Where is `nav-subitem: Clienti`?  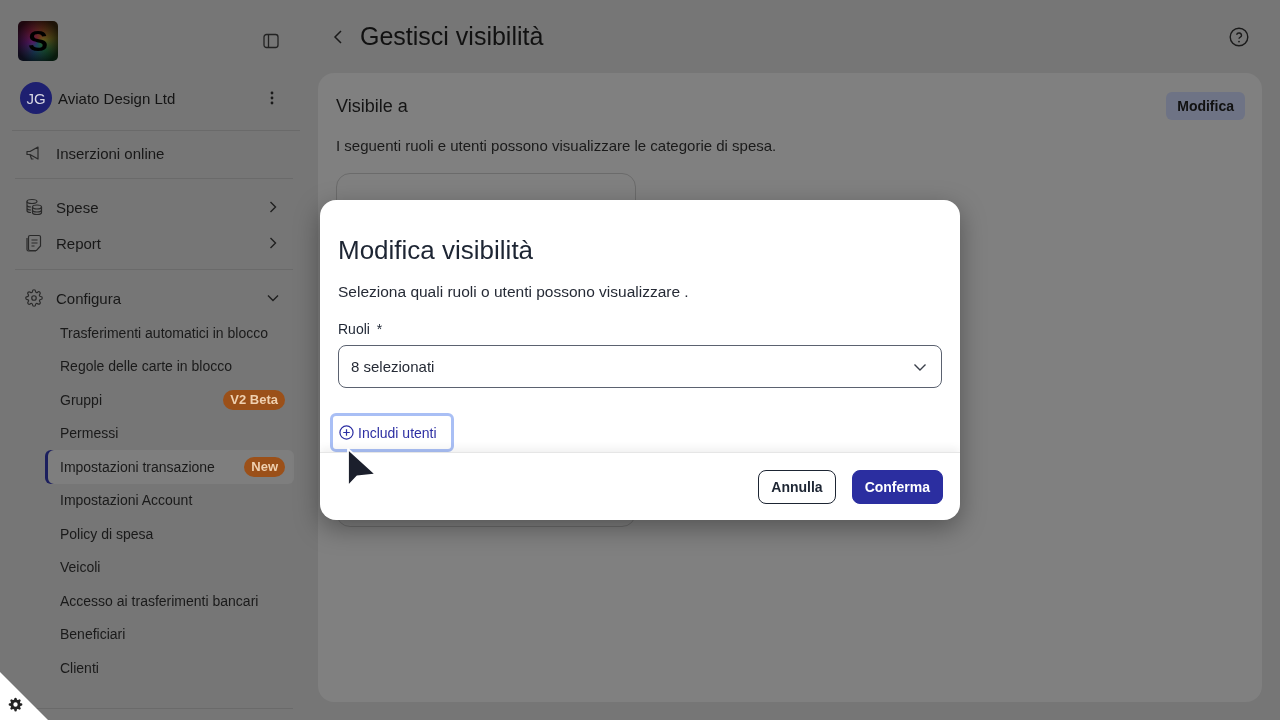 nav-subitem: Clienti is located at coordinates (169, 668).